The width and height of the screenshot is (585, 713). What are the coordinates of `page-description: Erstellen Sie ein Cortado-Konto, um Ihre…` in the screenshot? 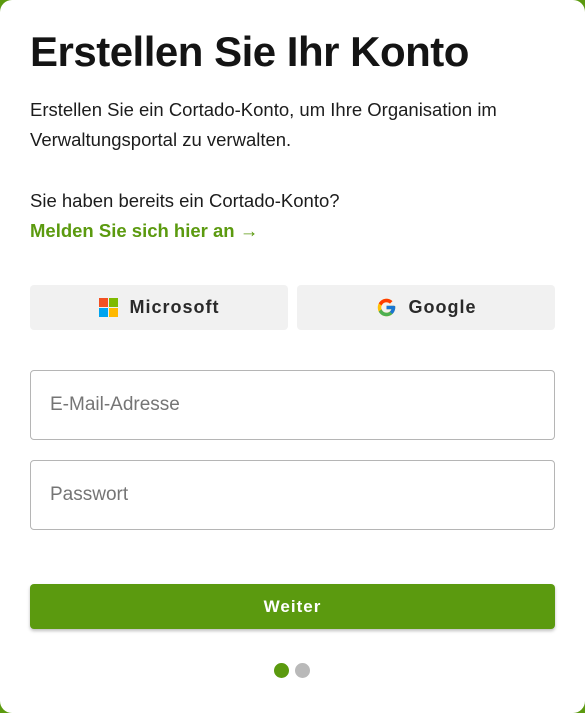 It's located at (263, 124).